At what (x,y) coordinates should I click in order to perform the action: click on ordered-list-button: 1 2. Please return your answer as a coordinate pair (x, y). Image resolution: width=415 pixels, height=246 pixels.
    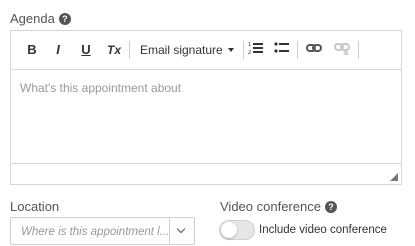
    Looking at the image, I should click on (256, 50).